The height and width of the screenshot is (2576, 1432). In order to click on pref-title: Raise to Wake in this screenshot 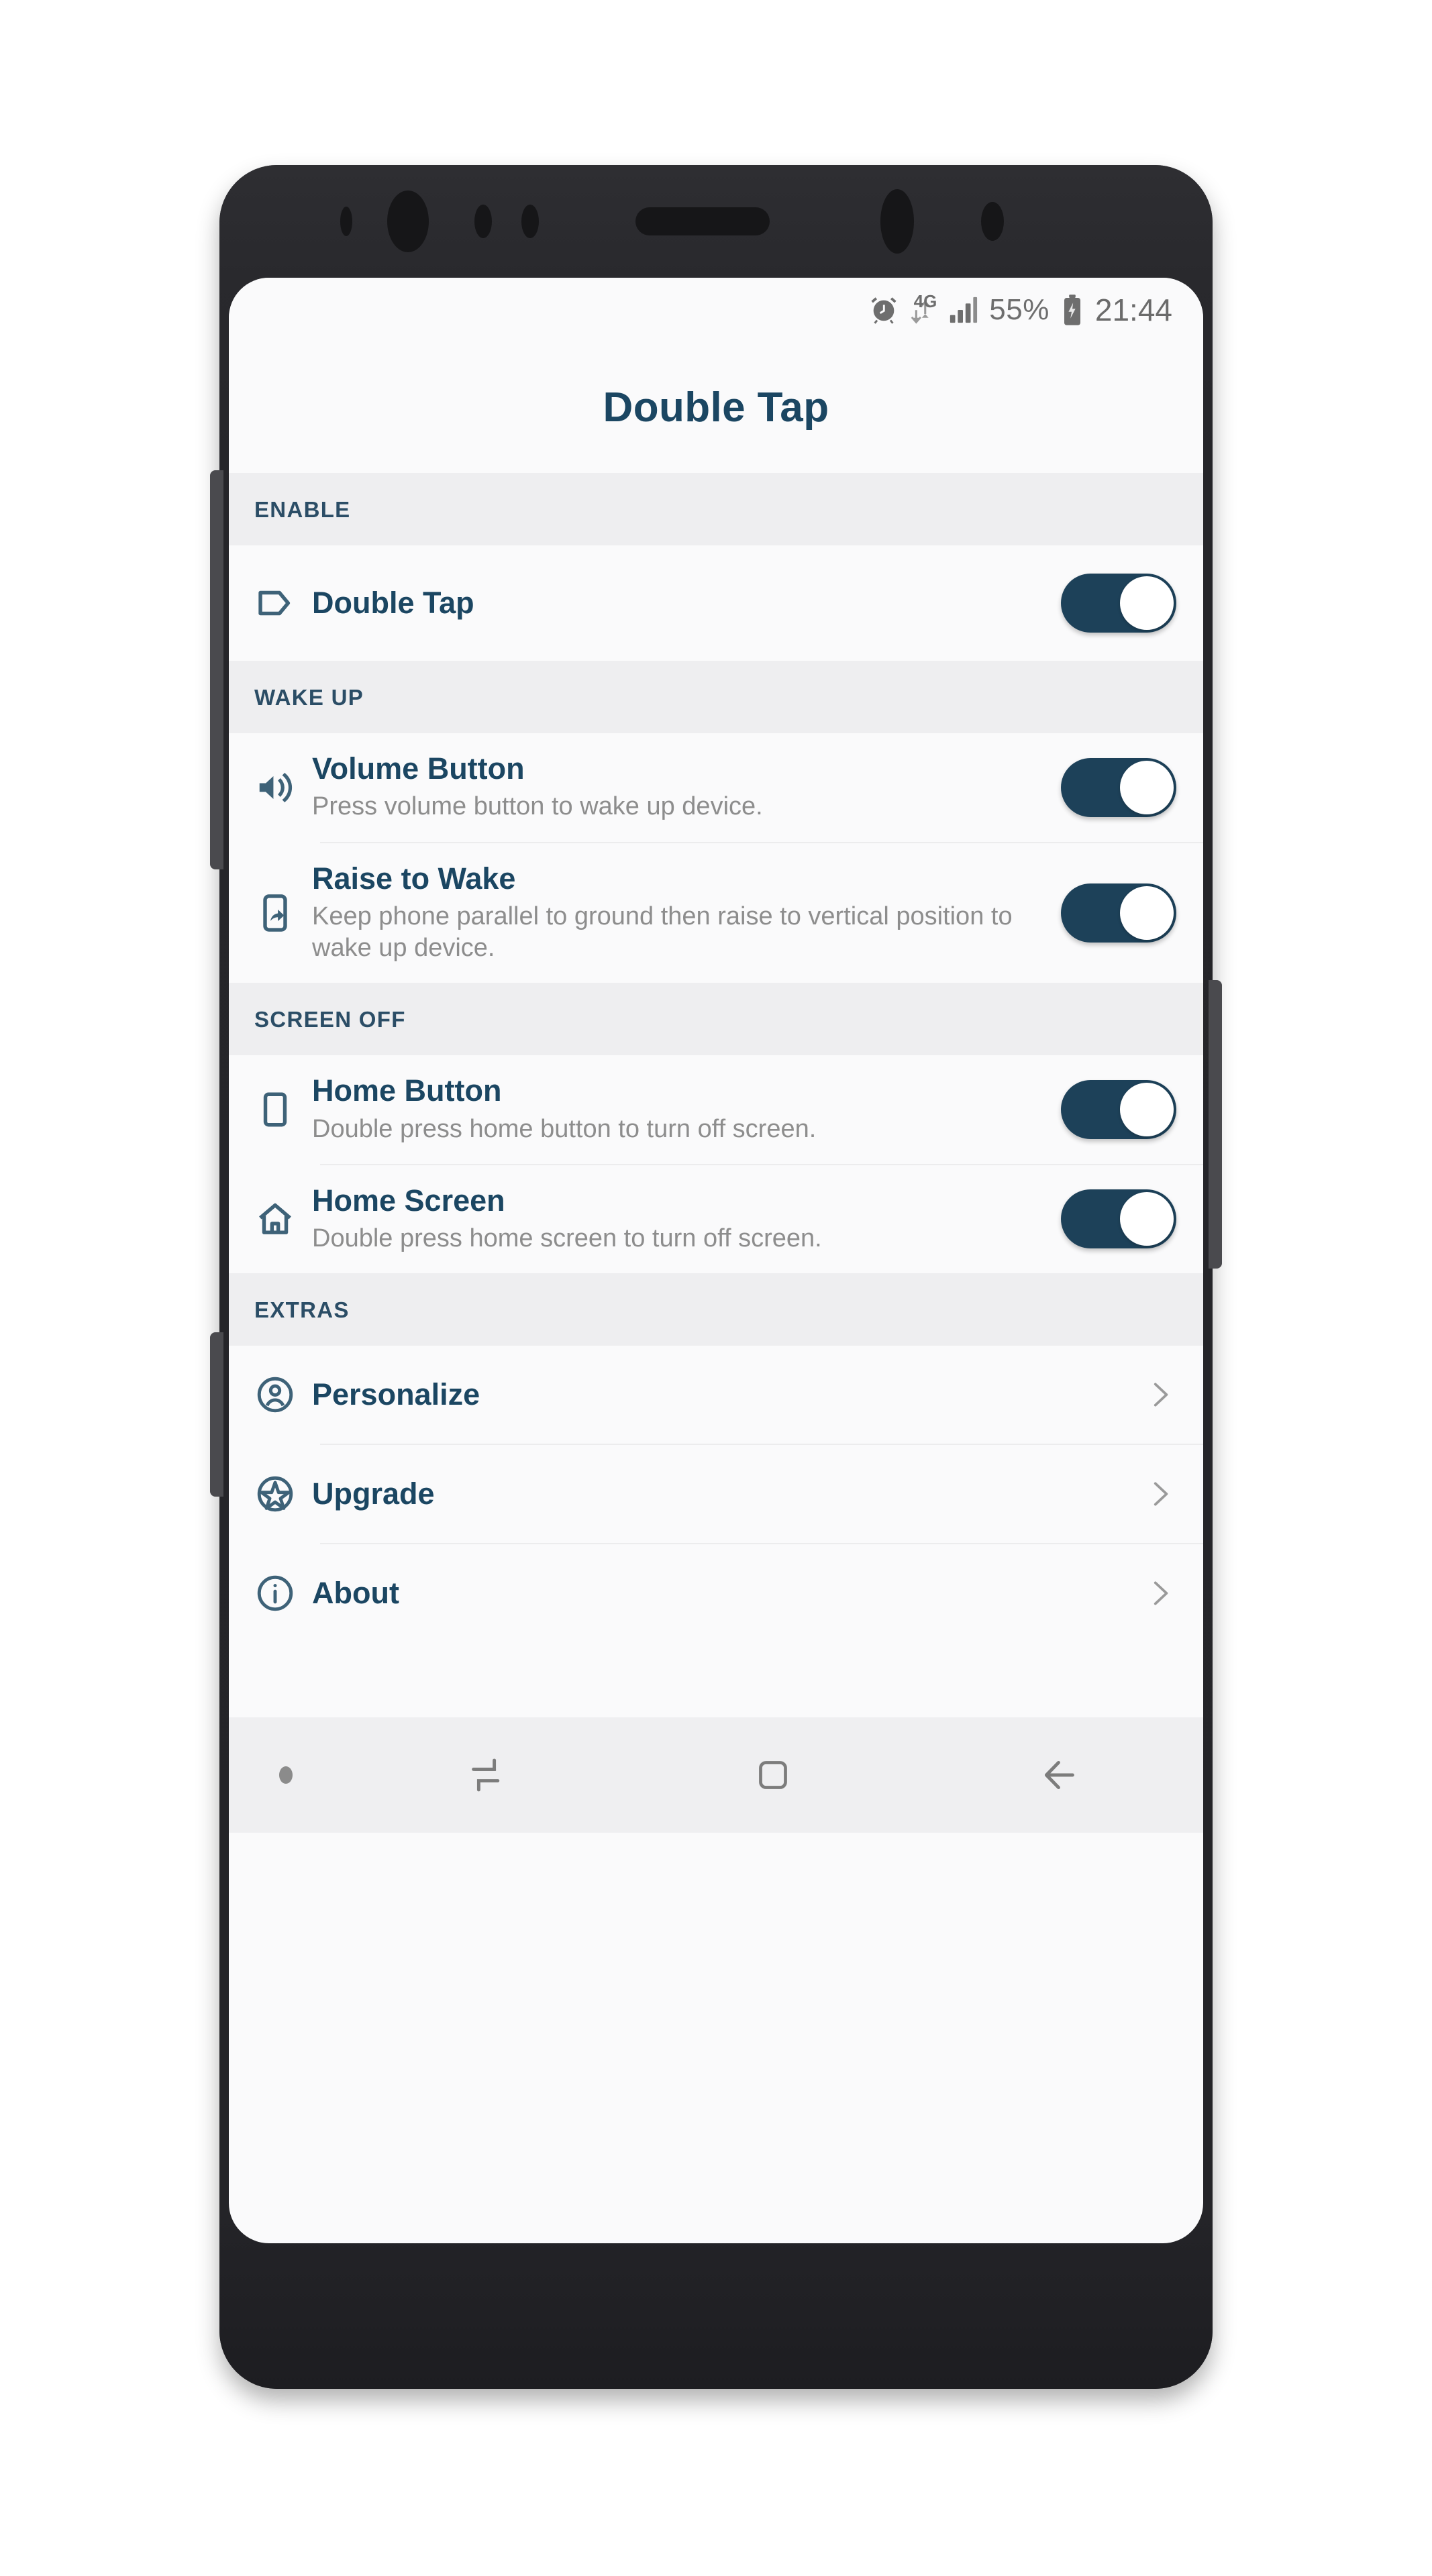, I will do `click(414, 878)`.